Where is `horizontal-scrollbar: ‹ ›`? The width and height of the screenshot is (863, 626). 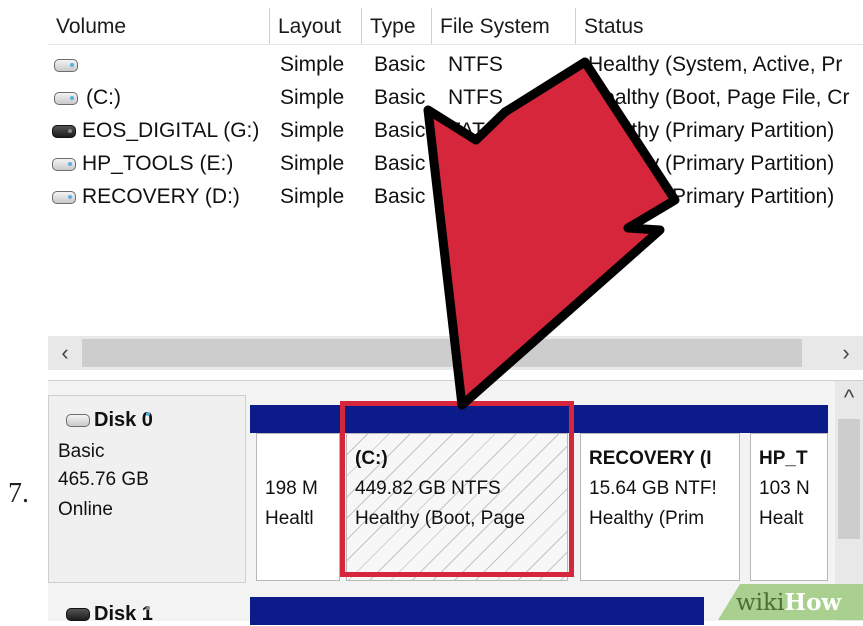 horizontal-scrollbar: ‹ › is located at coordinates (455, 353).